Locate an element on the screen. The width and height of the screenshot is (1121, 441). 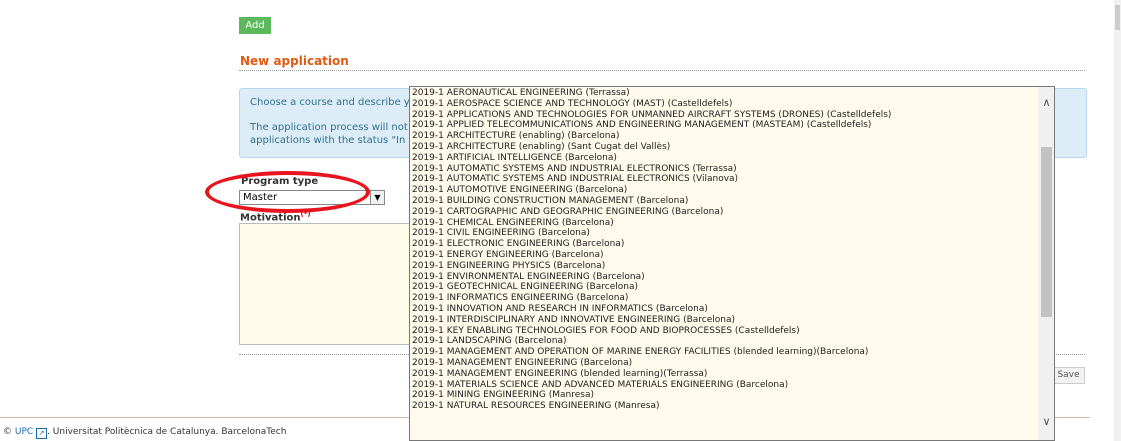
course-option: 2019-1 ENGINEERING PHYSICS (Barcelona) is located at coordinates (724, 266).